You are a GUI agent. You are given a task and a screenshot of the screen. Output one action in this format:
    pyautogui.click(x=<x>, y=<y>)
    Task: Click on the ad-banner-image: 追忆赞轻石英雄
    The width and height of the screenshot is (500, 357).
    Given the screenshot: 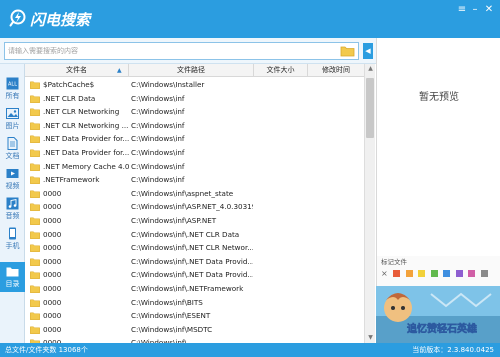 What is the action you would take?
    pyautogui.click(x=438, y=314)
    